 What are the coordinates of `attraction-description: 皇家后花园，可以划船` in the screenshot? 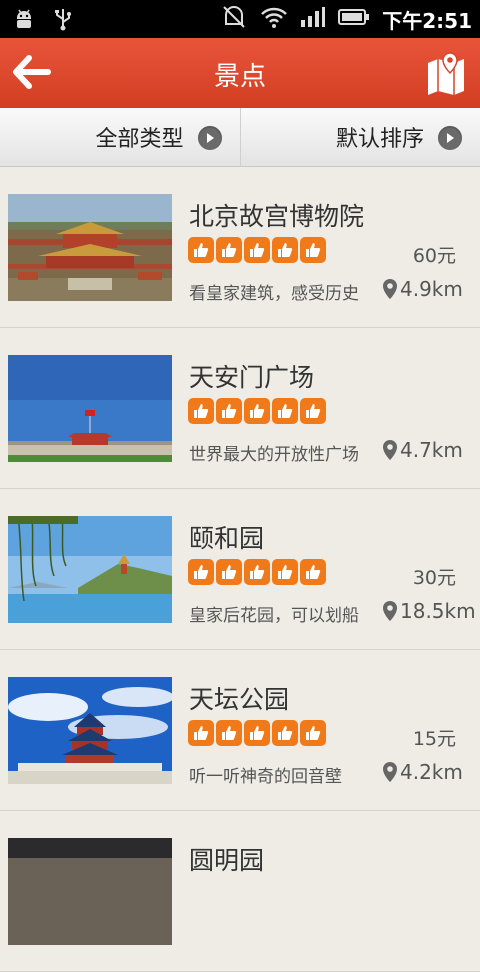 It's located at (274, 613).